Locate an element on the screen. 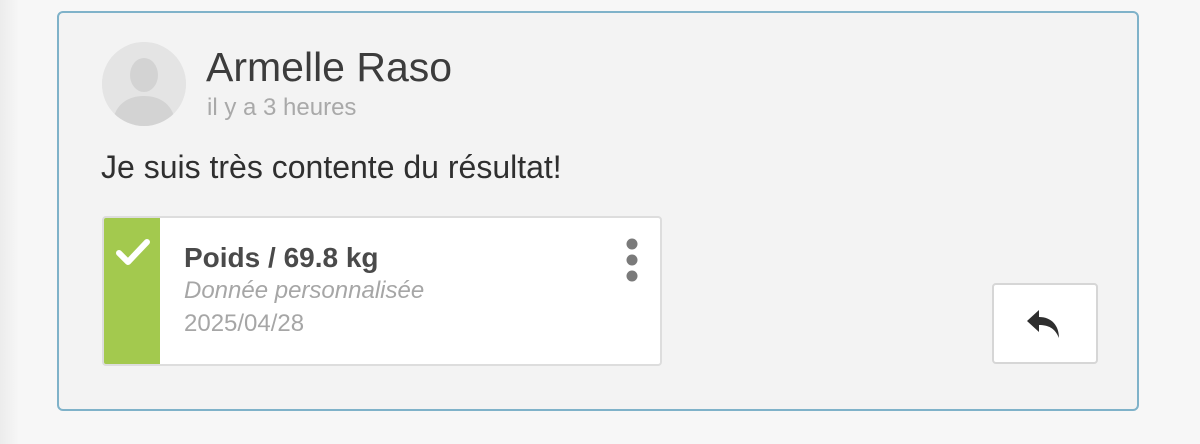  vertical-dots-icon is located at coordinates (632, 260).